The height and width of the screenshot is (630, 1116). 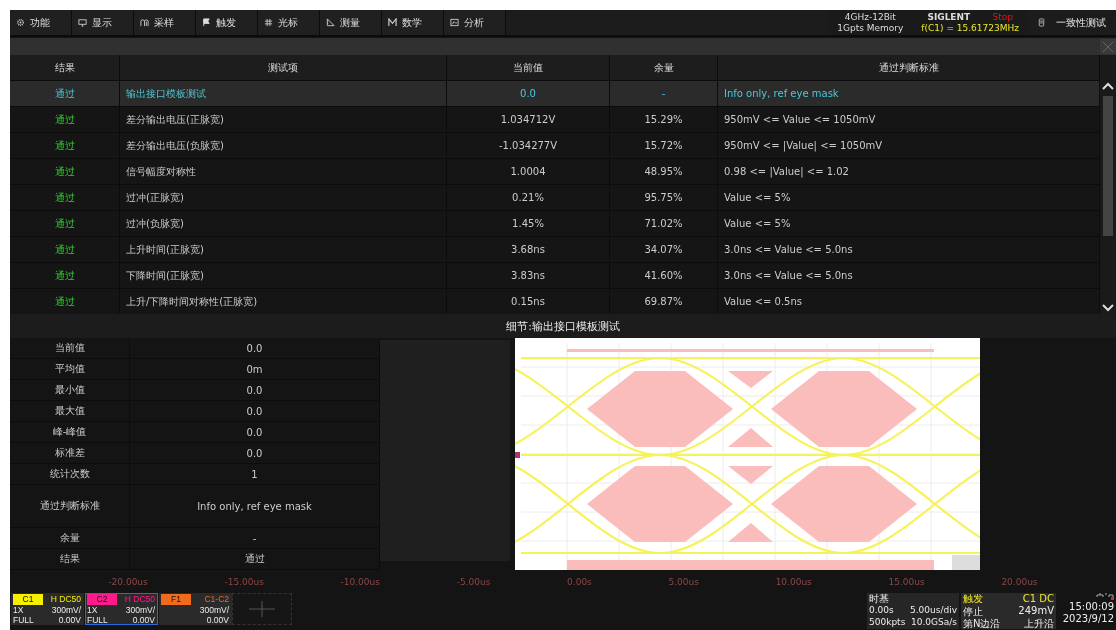 I want to click on column-header: 当前值, so click(x=528, y=68).